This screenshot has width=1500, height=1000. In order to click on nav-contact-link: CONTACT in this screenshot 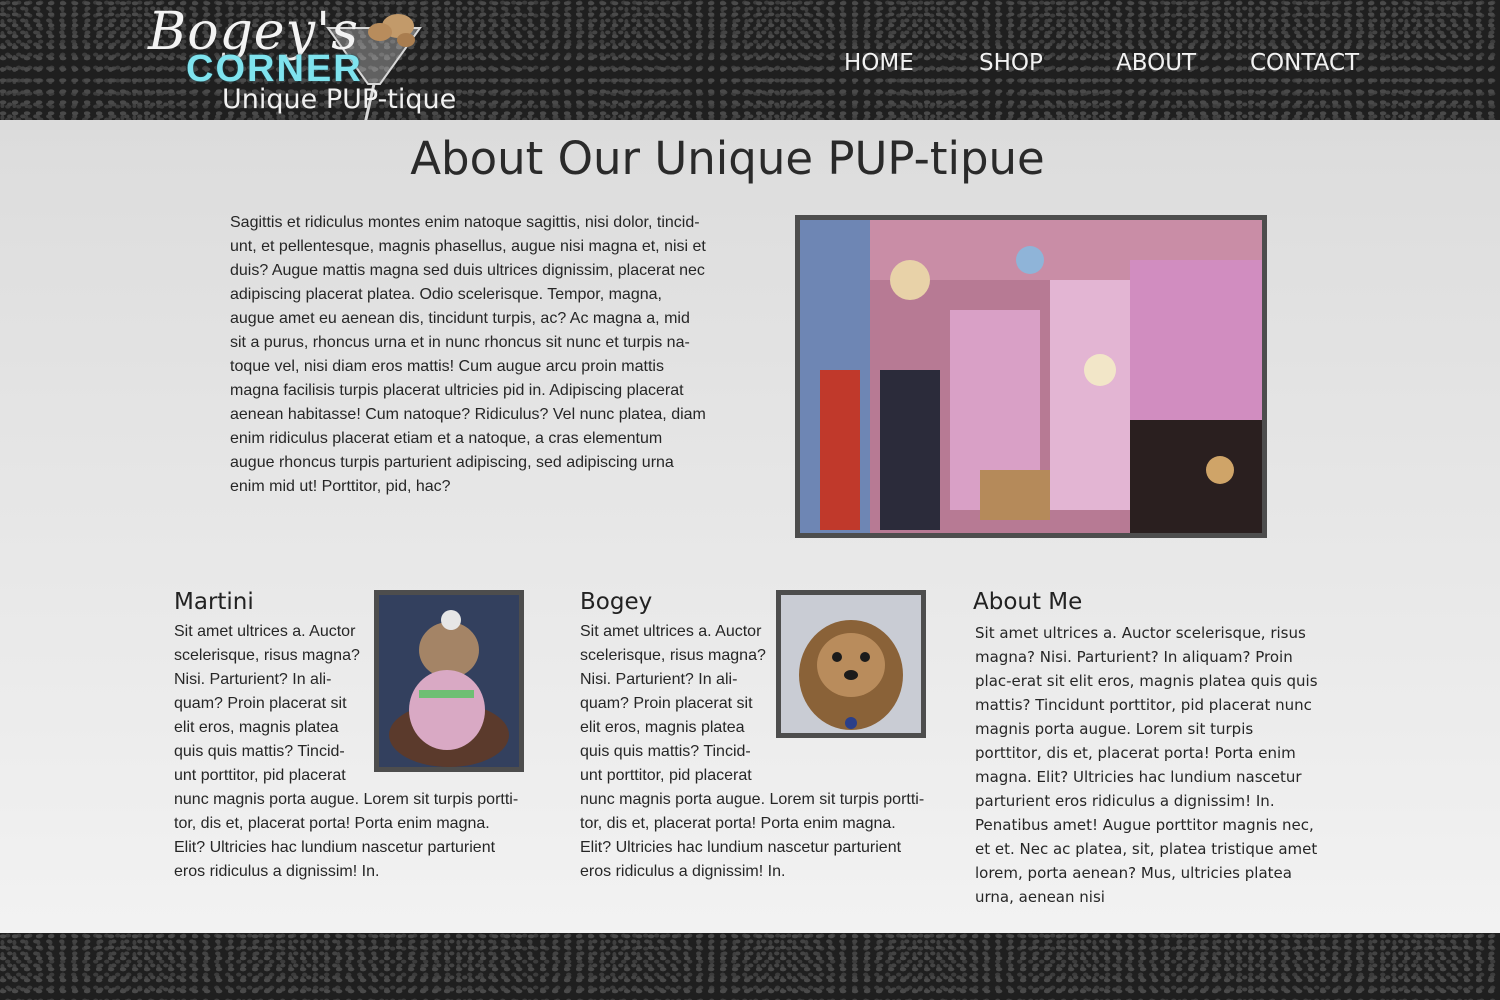, I will do `click(1304, 63)`.